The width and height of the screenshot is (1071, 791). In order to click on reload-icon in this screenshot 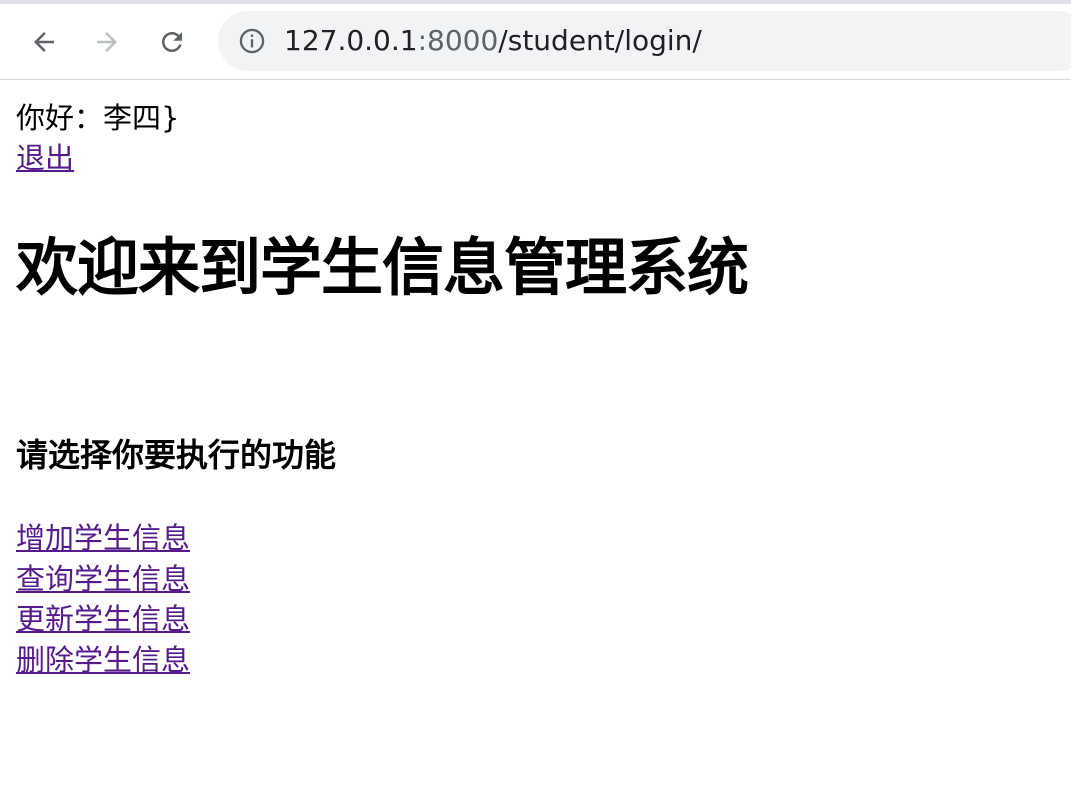, I will do `click(172, 42)`.